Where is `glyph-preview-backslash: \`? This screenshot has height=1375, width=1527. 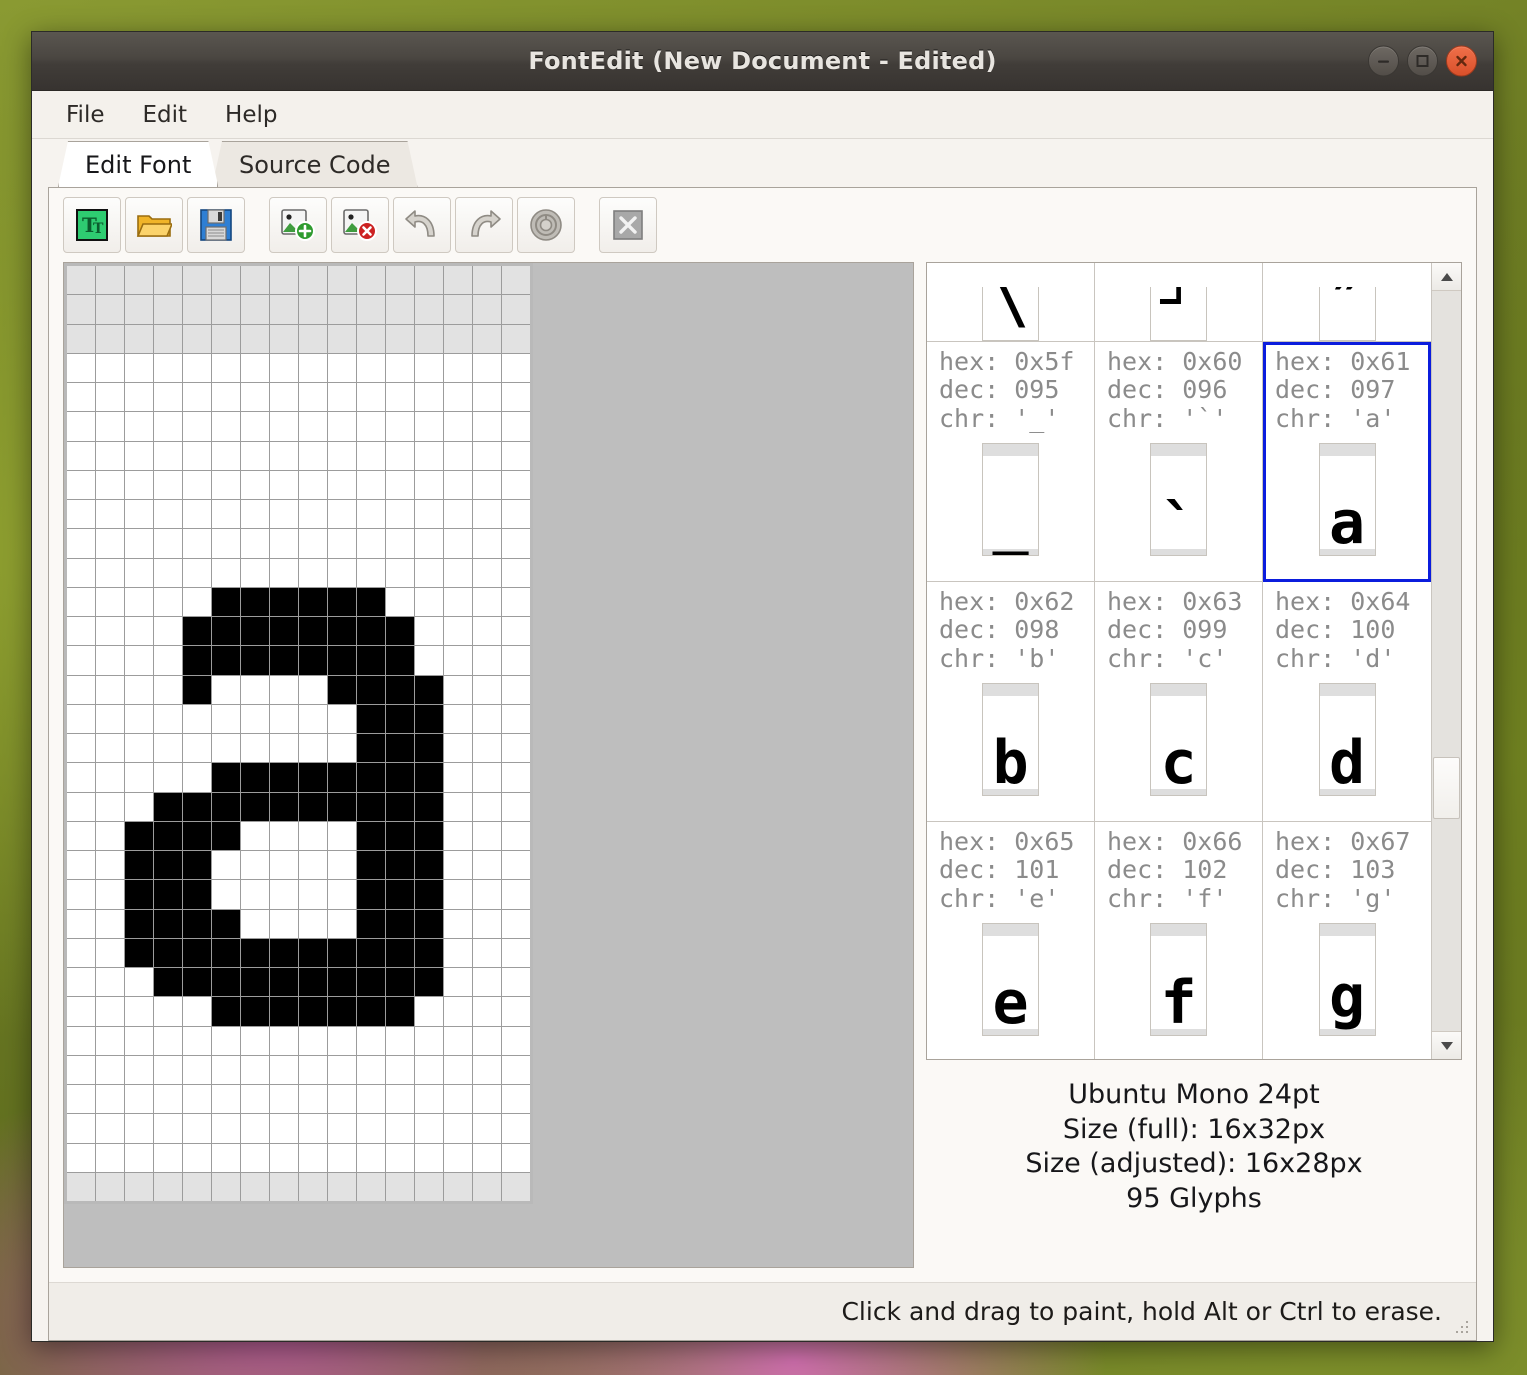 glyph-preview-backslash: \ is located at coordinates (1011, 302).